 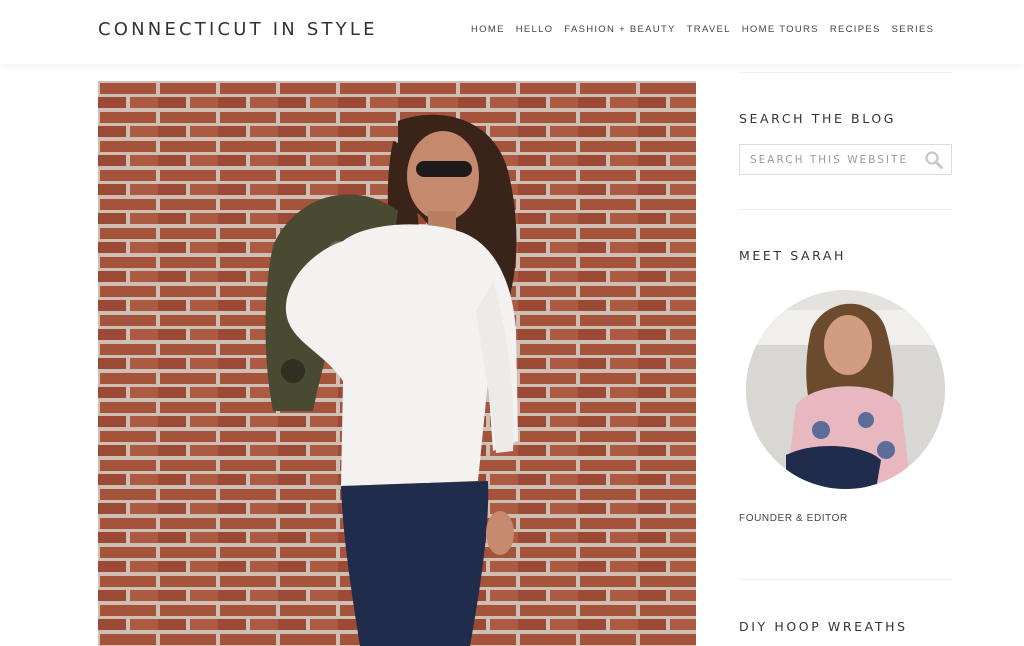 I want to click on nav-hello: HELLO, so click(x=535, y=29).